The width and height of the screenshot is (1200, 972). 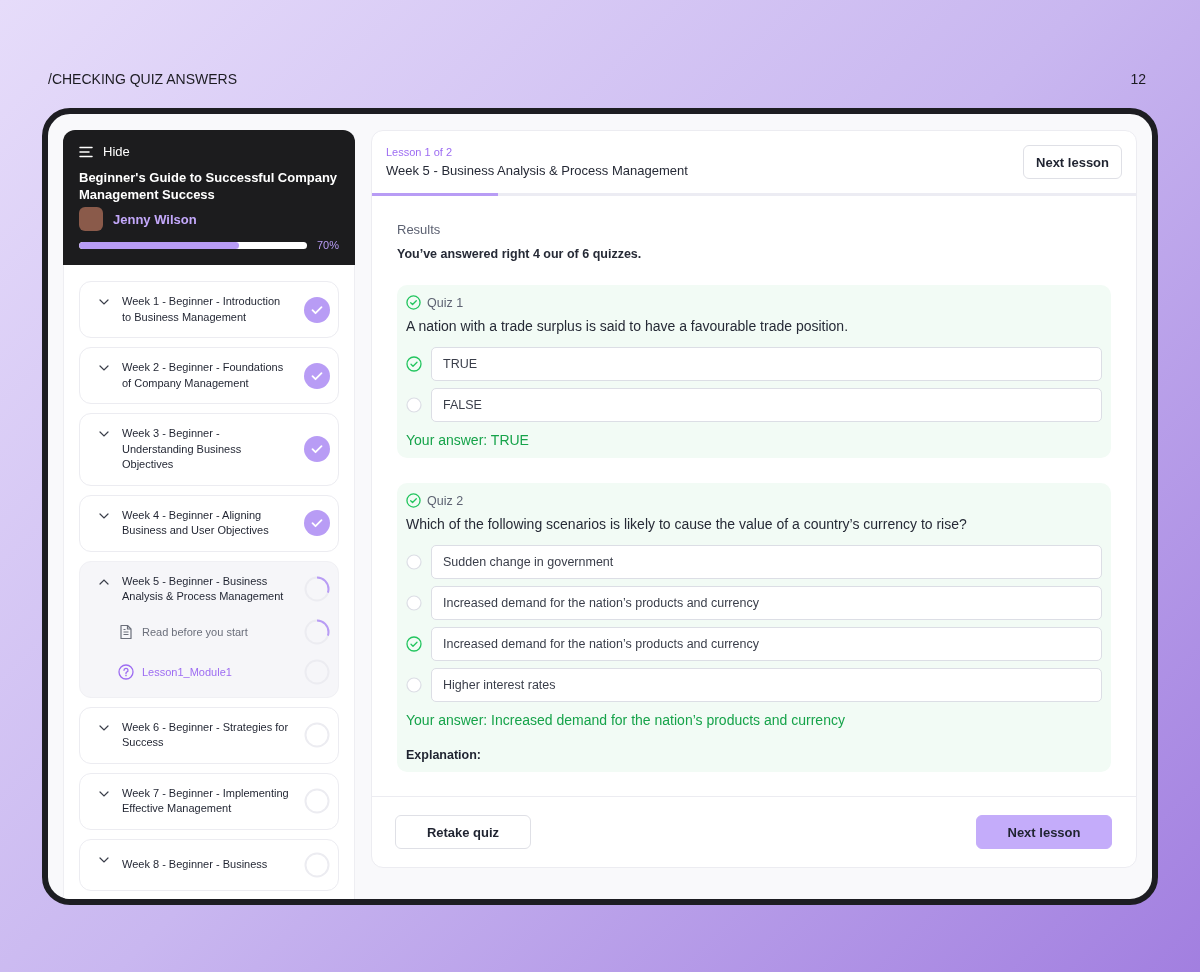 I want to click on avatar-placeholder, so click(x=91, y=219).